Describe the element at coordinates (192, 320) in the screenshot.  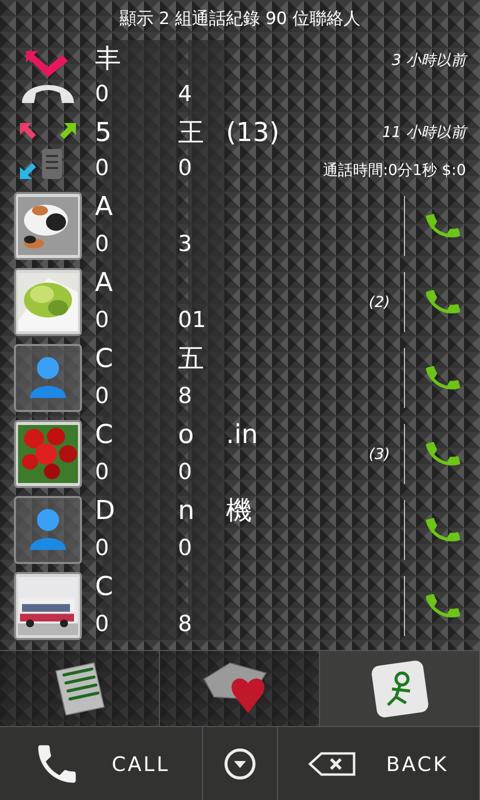
I see `phone-number: 01` at that location.